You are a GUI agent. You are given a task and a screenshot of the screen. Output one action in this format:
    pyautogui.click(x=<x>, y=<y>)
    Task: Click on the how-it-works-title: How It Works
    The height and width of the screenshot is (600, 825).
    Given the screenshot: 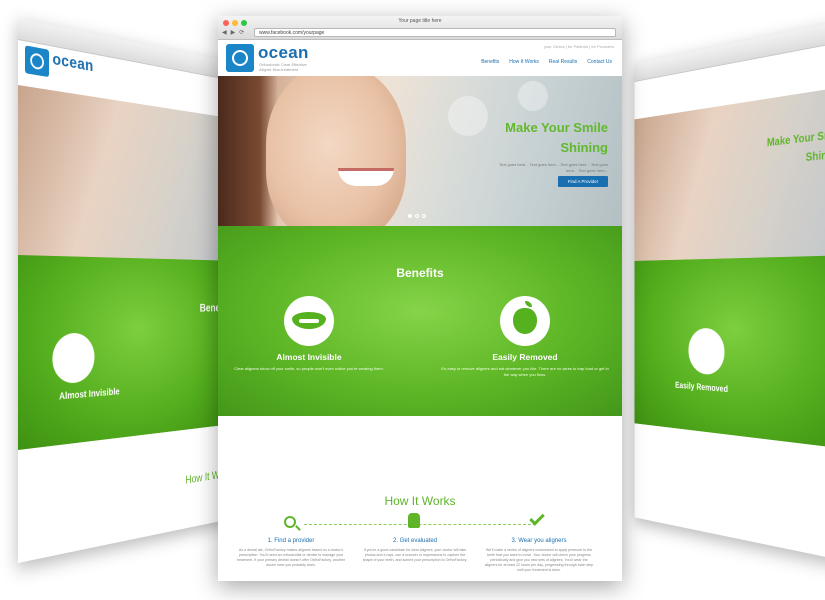 What is the action you would take?
    pyautogui.click(x=420, y=501)
    